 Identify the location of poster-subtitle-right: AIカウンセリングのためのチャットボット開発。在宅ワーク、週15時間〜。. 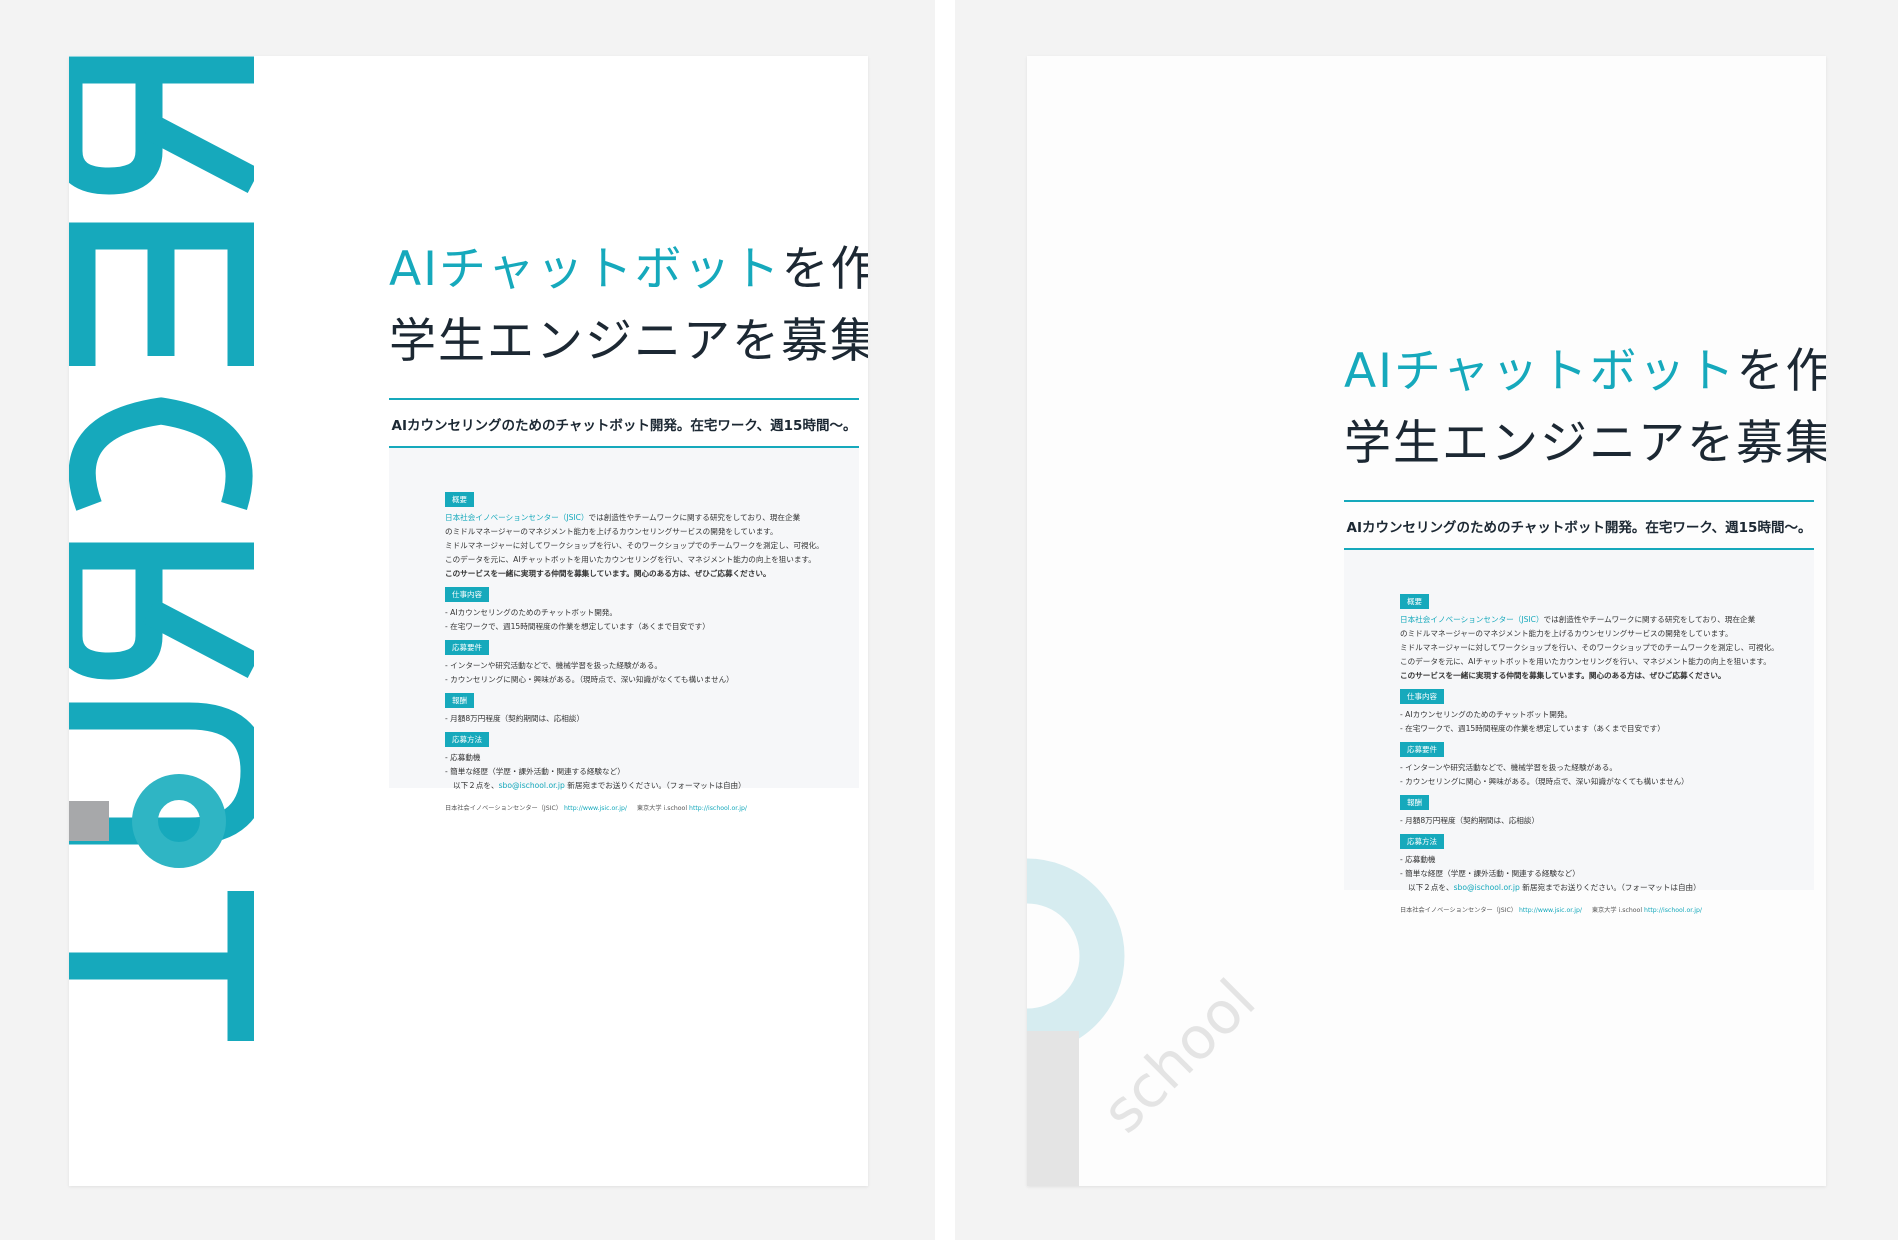
(1579, 528).